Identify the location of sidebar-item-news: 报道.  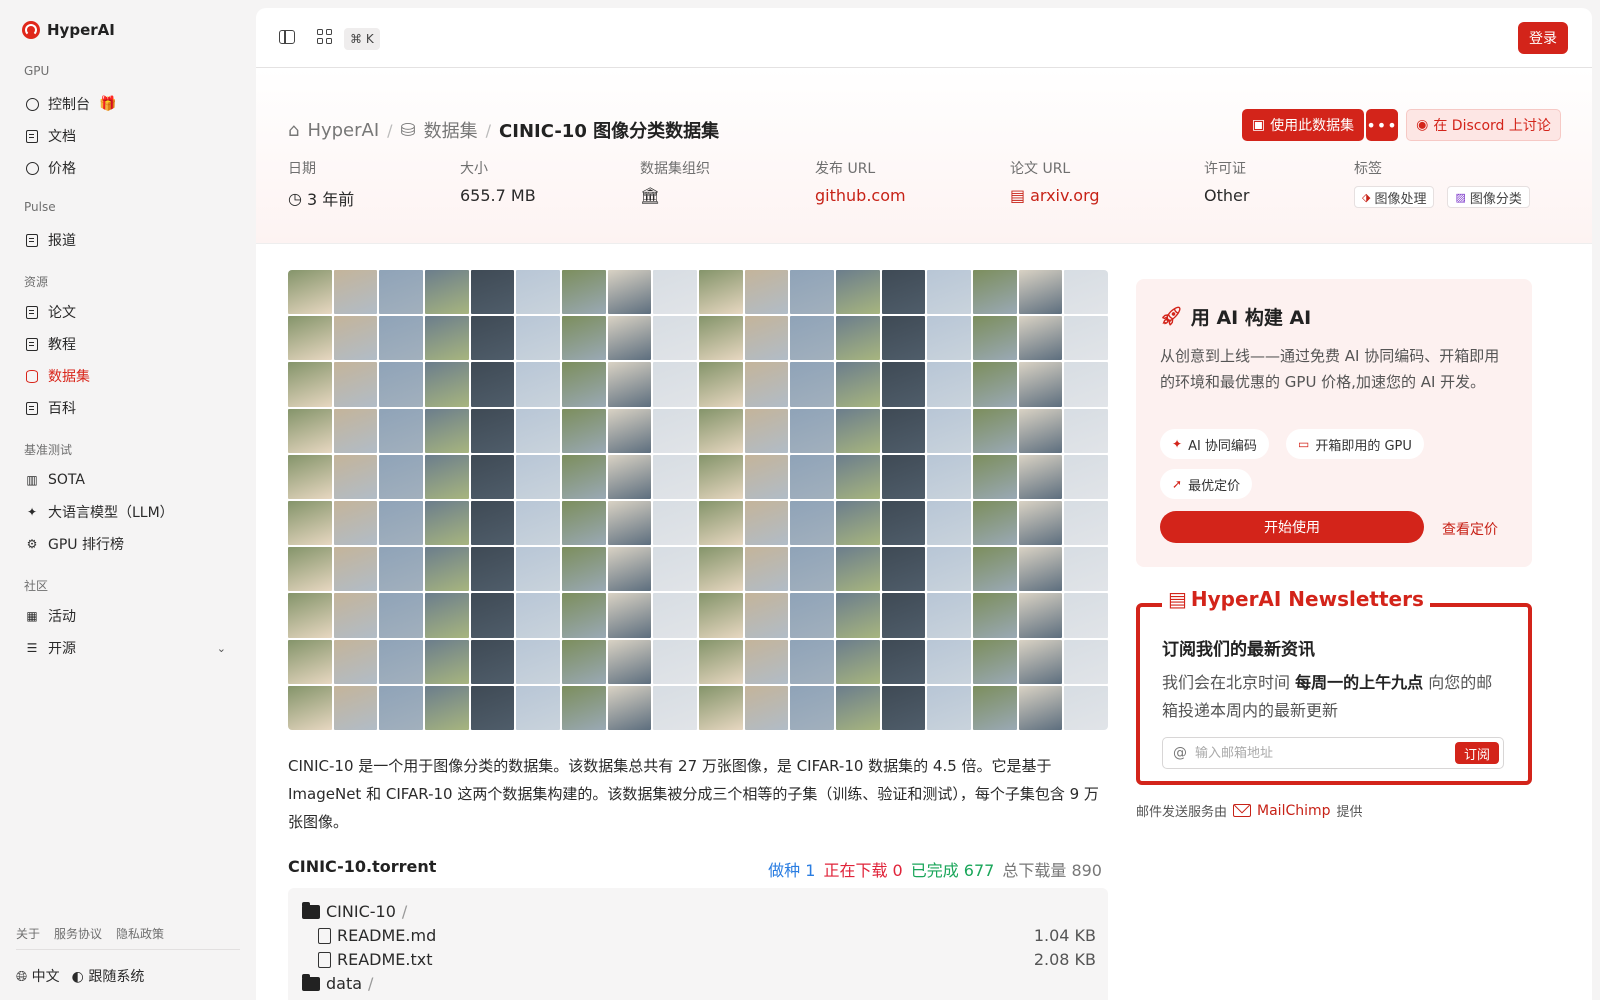
(128, 240).